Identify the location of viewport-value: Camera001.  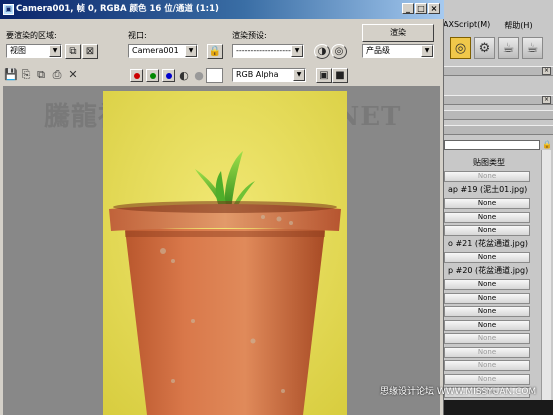
(155, 50).